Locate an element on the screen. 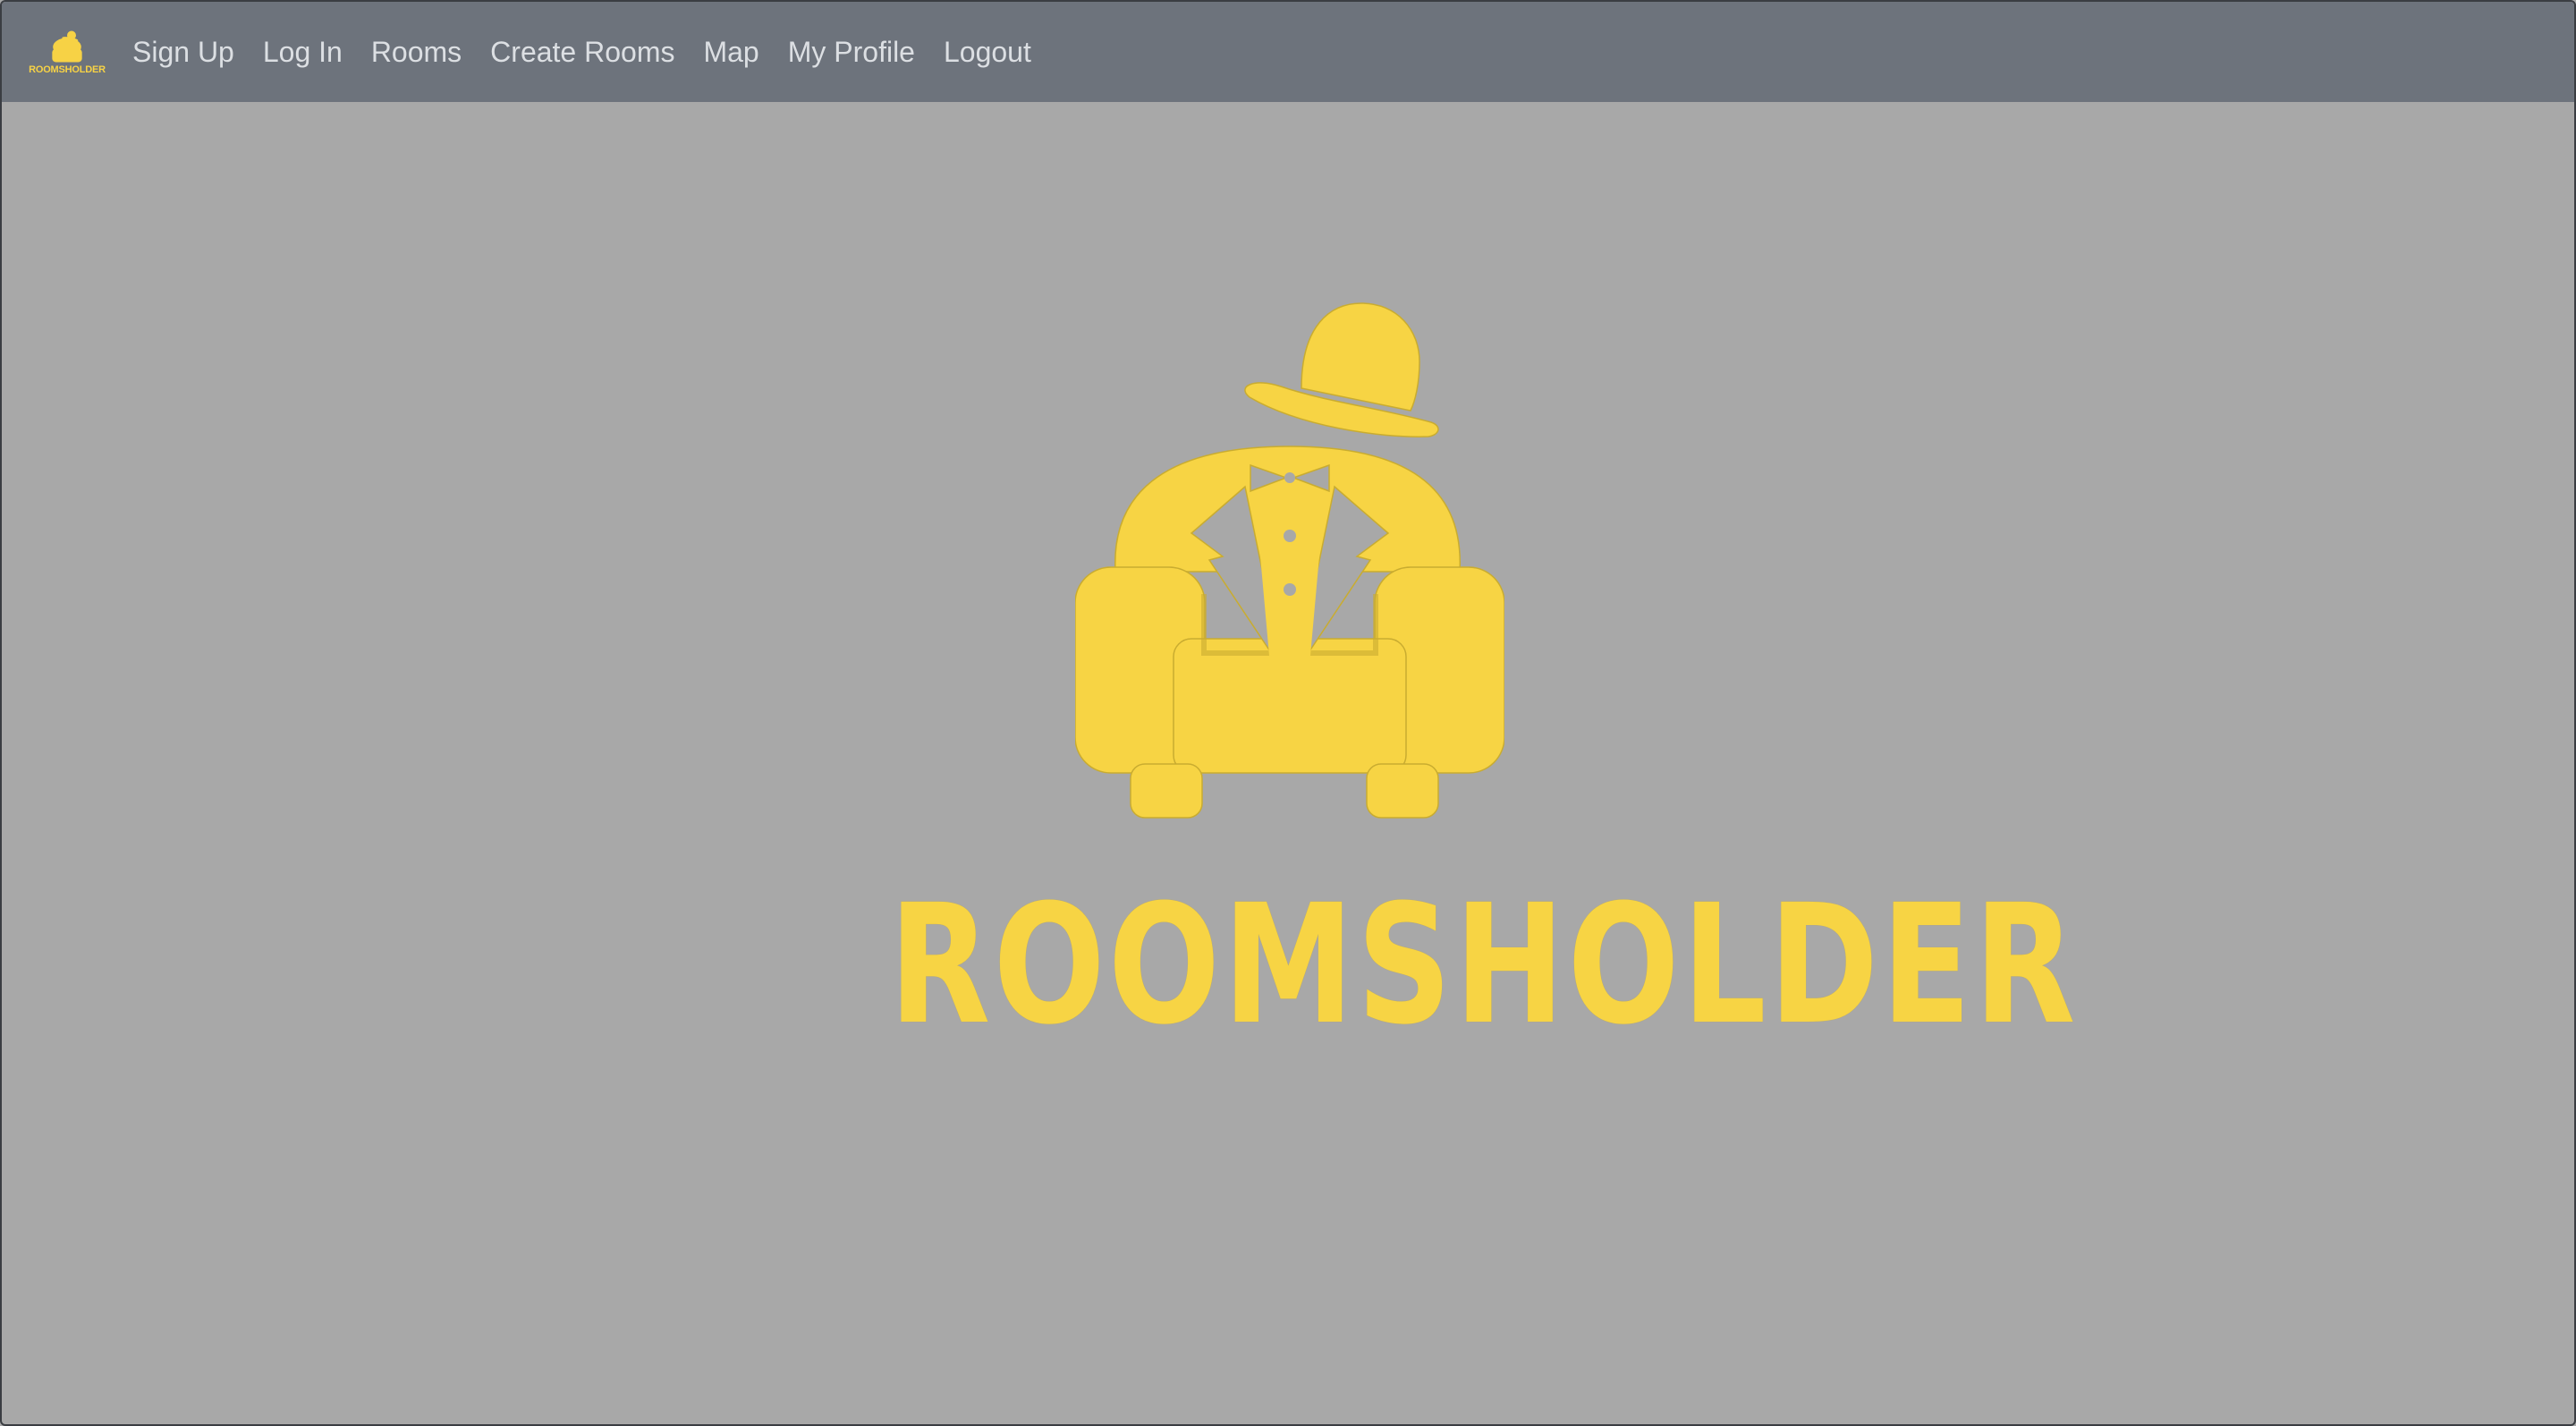 This screenshot has height=1426, width=2576. nav-link-log-in: Log In is located at coordinates (303, 52).